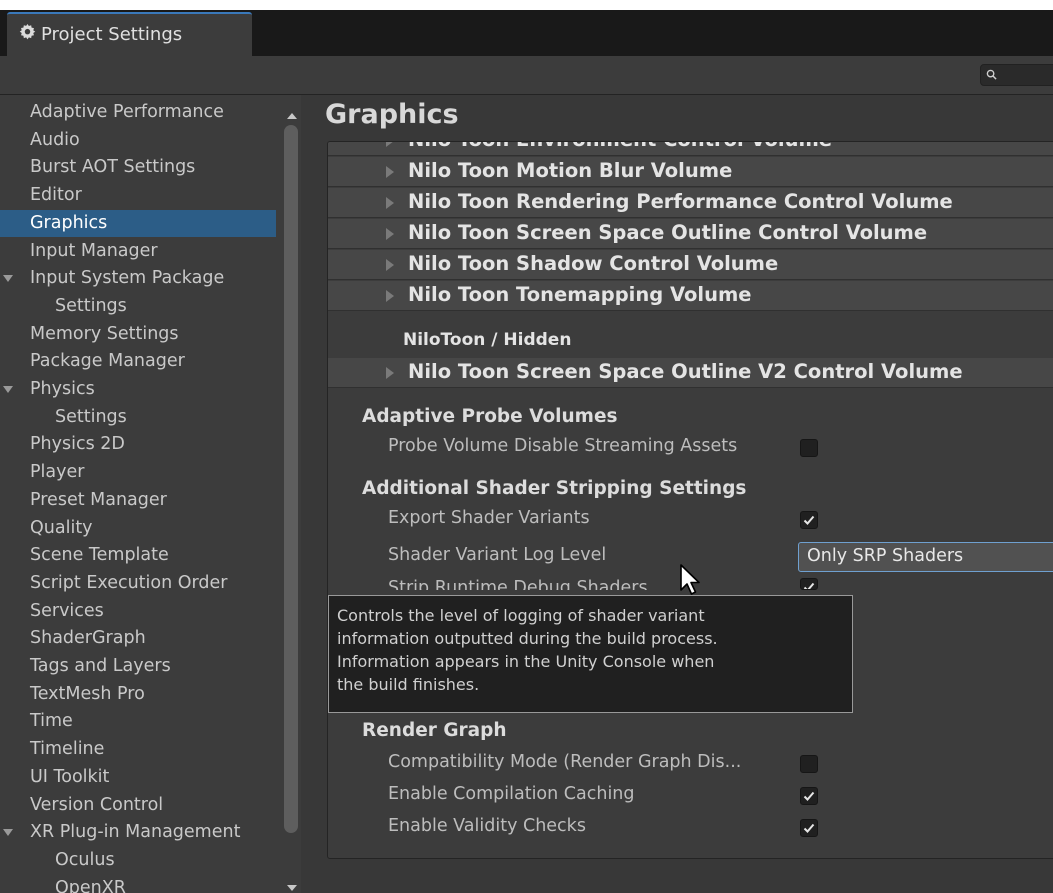 This screenshot has height=893, width=1053. I want to click on sidebar-item: Script Execution Order, so click(138, 583).